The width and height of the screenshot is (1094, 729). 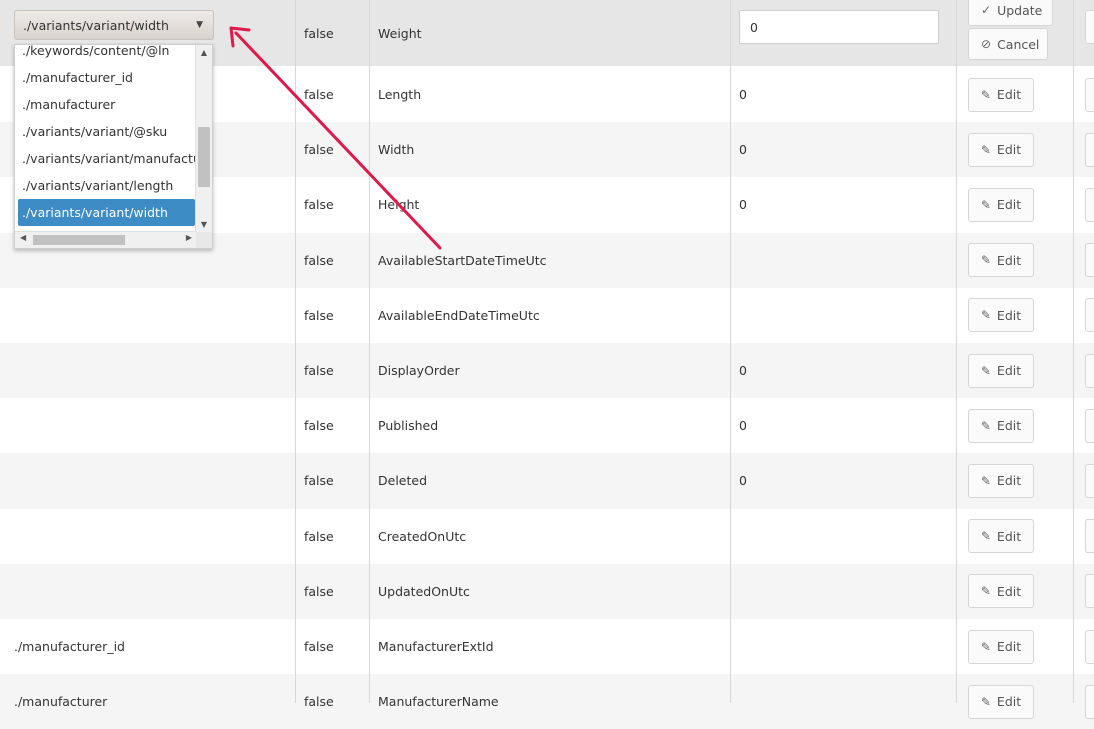 I want to click on scroll-right-icon: ▶, so click(x=189, y=237).